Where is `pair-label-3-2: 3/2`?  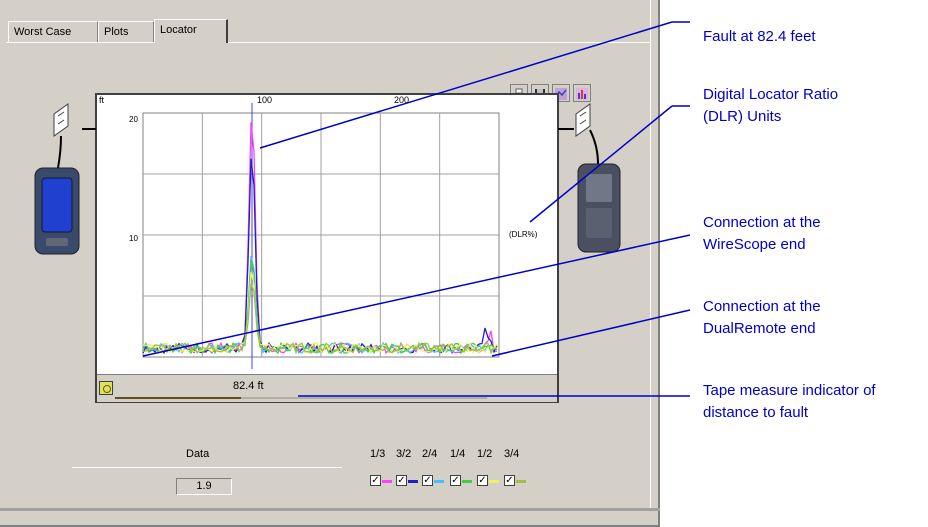
pair-label-3-2: 3/2 is located at coordinates (404, 454).